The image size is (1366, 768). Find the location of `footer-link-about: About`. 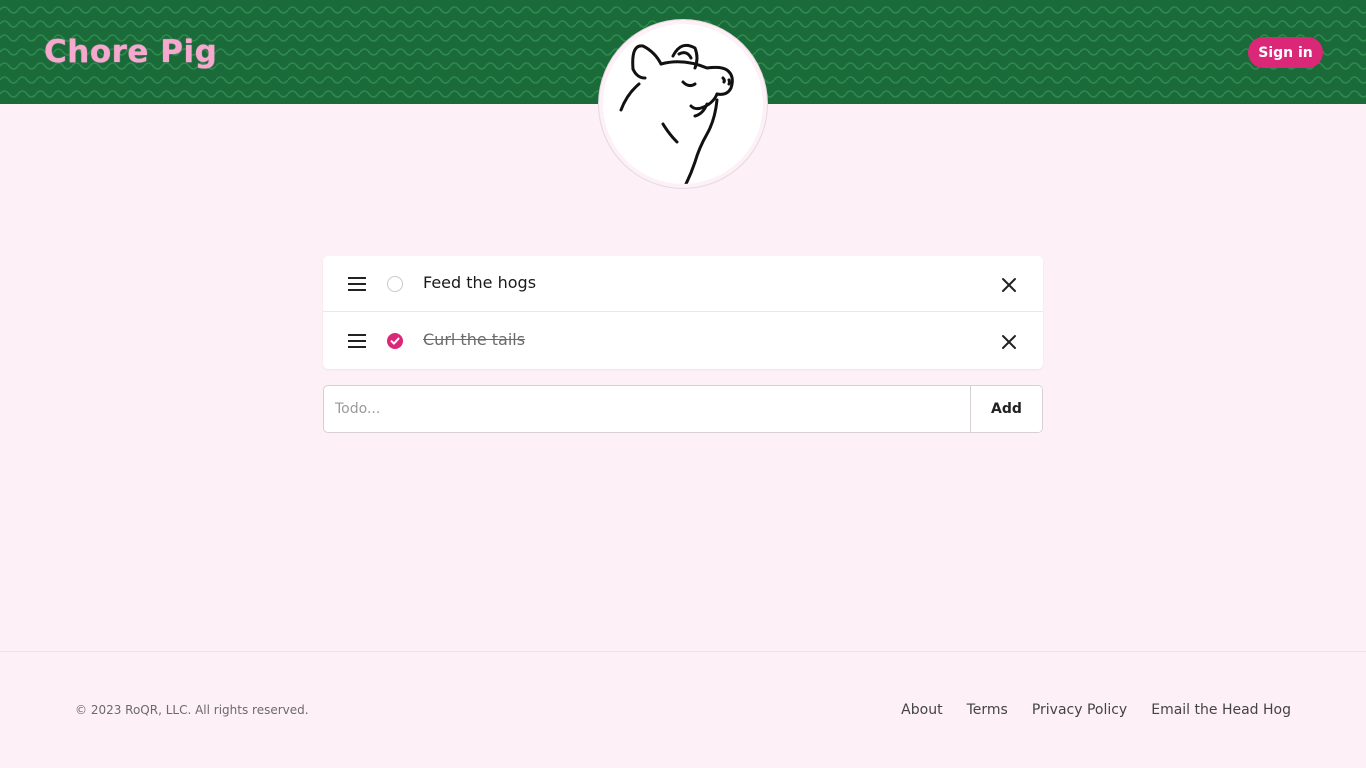

footer-link-about: About is located at coordinates (921, 710).